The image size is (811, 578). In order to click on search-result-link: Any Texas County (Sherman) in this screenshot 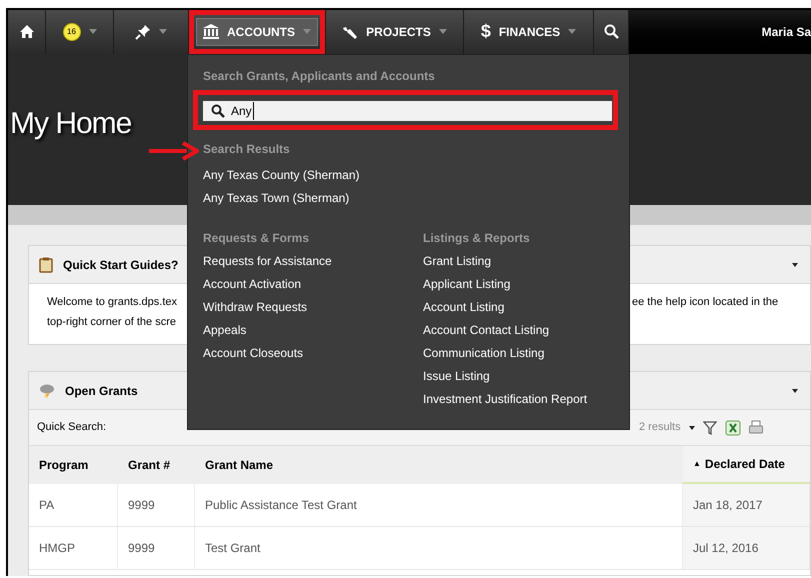, I will do `click(281, 176)`.